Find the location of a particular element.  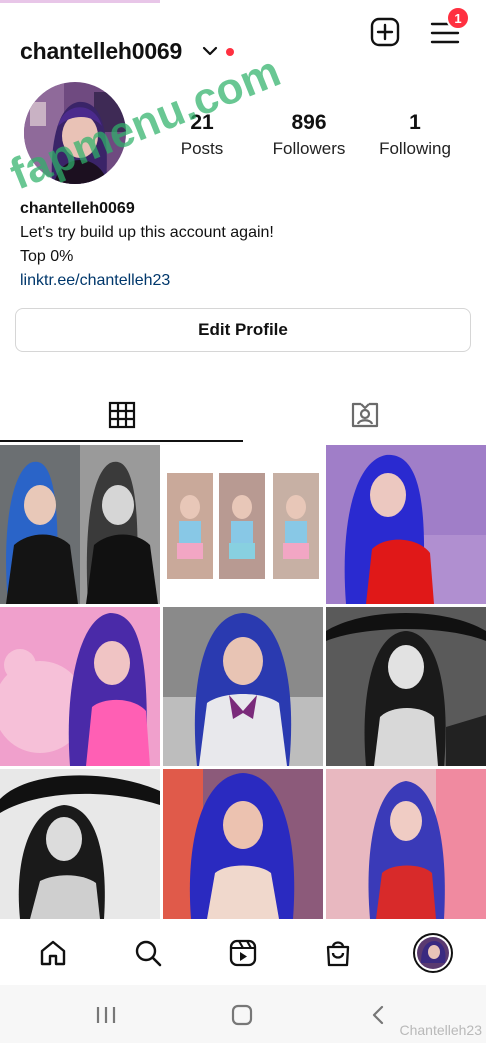

system-back-button is located at coordinates (378, 1015).